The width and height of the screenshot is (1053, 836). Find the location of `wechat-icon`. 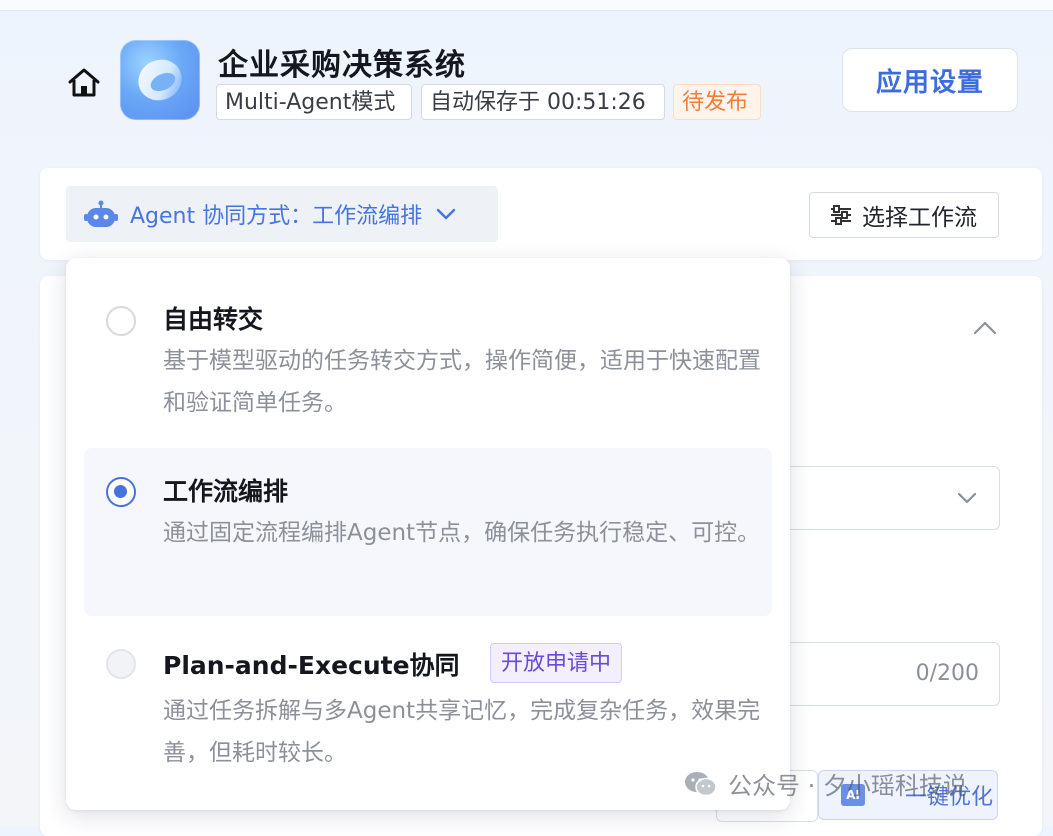

wechat-icon is located at coordinates (701, 783).